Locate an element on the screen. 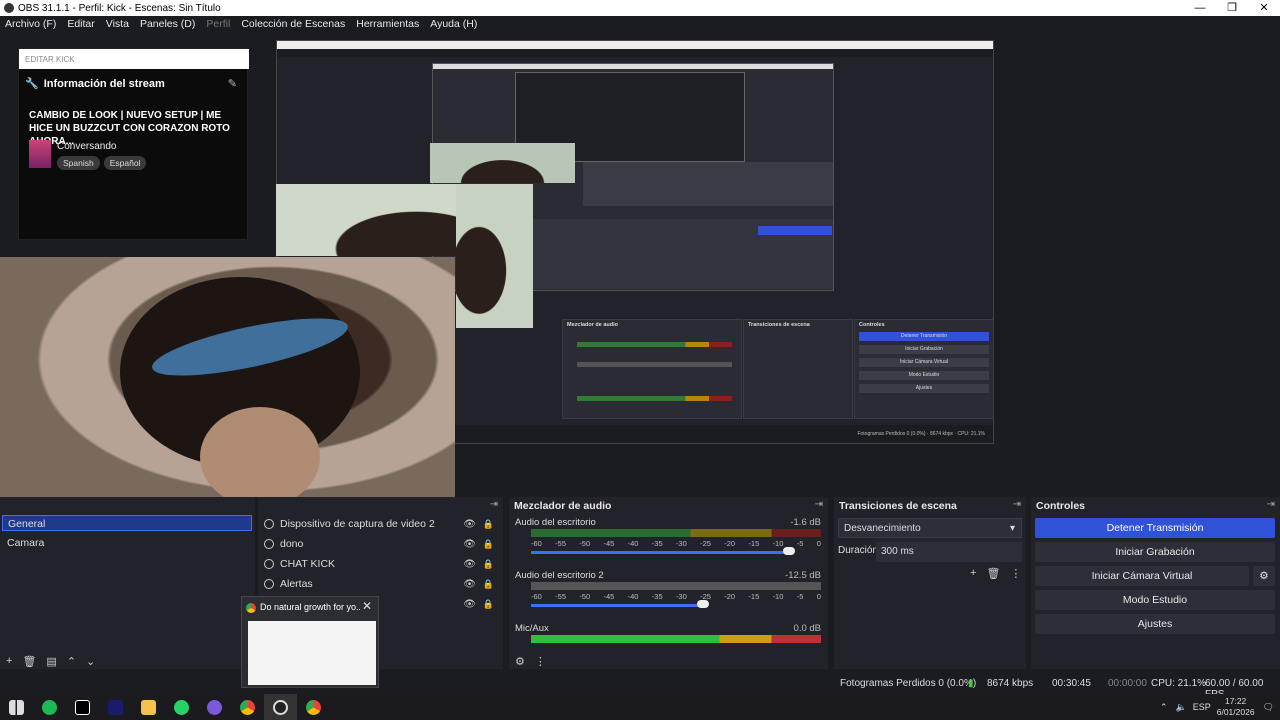  mixer-menu-icon: ⋮ is located at coordinates (540, 661).